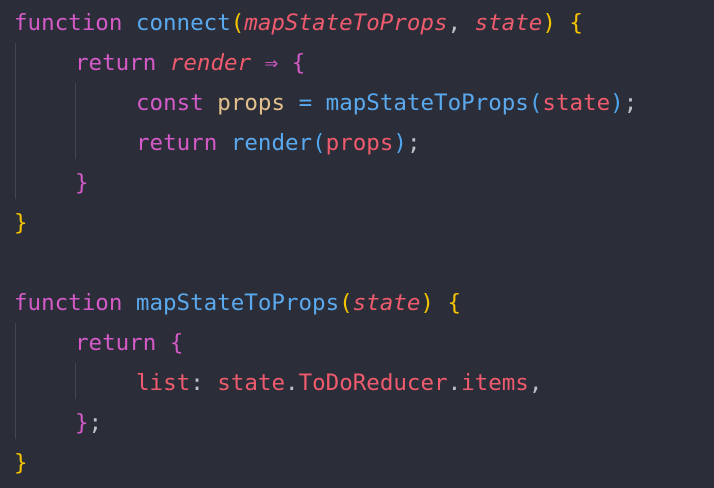 This screenshot has width=714, height=488. I want to click on code-line: };, so click(88, 423).